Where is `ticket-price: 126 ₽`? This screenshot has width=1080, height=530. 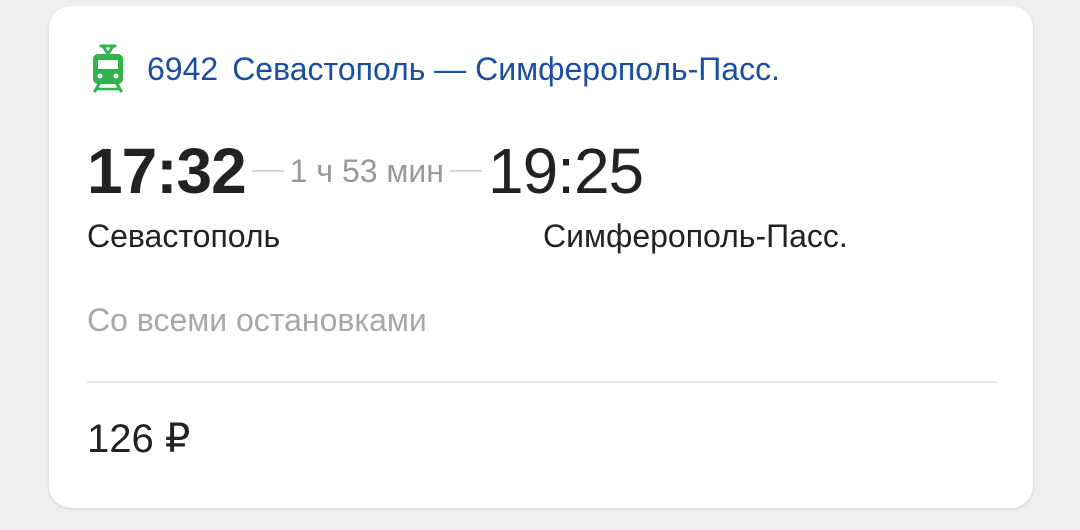 ticket-price: 126 ₽ is located at coordinates (139, 439).